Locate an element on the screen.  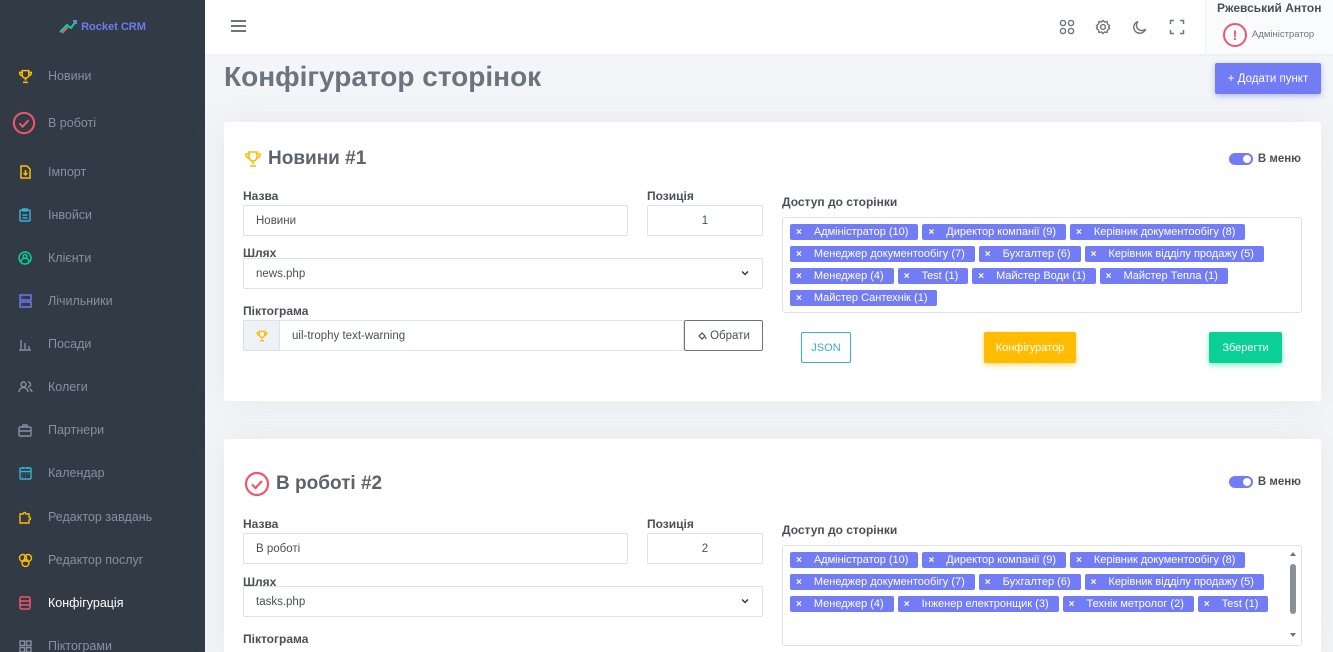
alert-icon: ! is located at coordinates (1235, 35).